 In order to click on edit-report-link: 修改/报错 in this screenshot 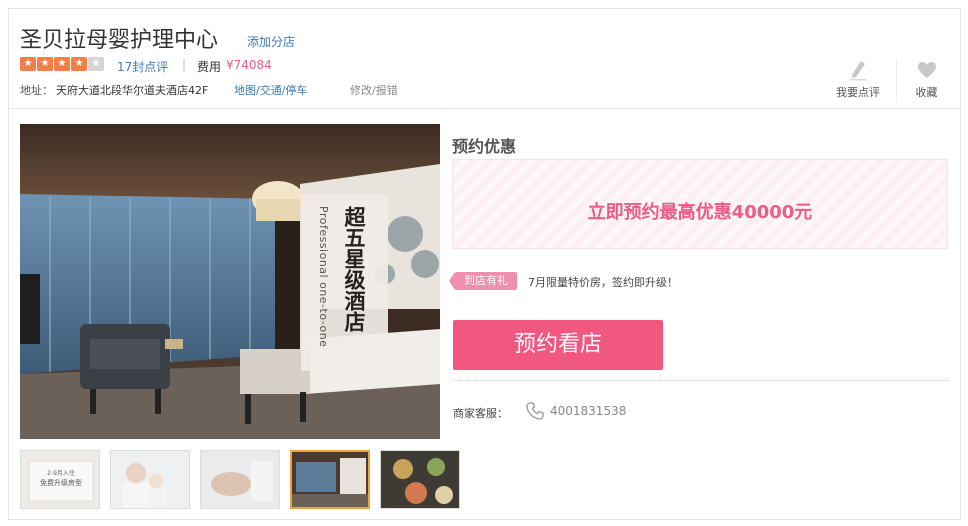, I will do `click(374, 90)`.